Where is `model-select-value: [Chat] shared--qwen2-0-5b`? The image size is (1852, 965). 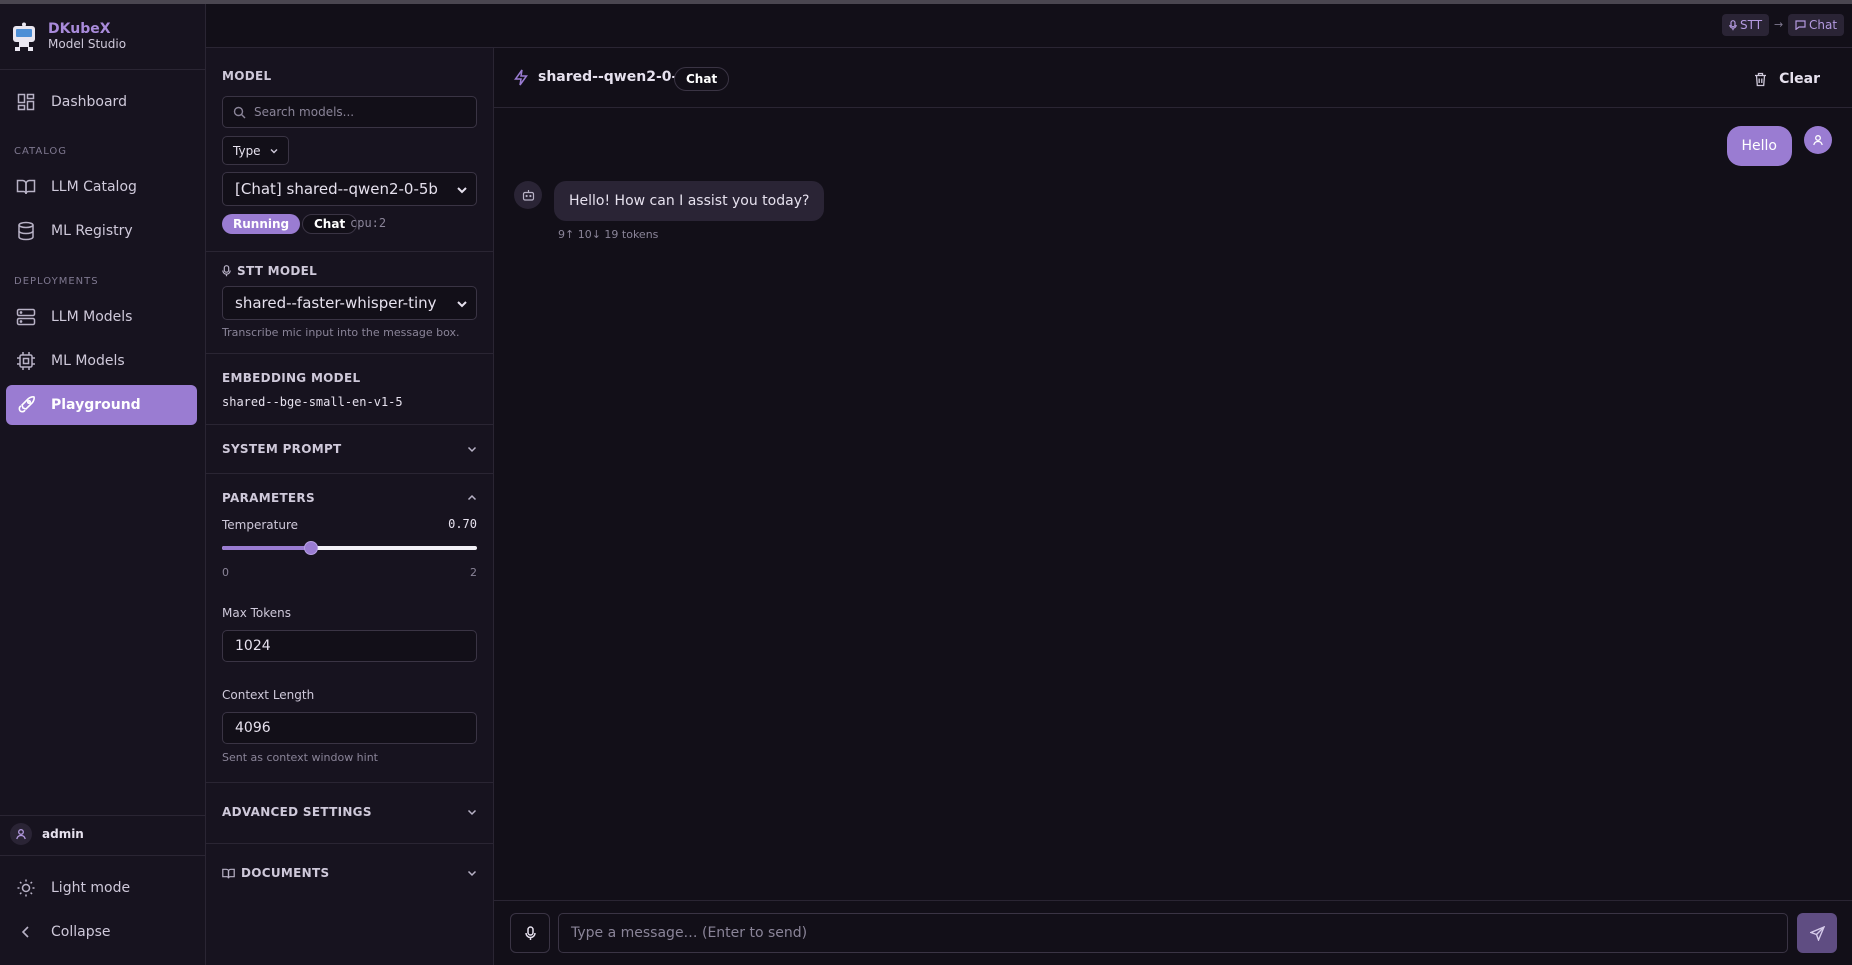 model-select-value: [Chat] shared--qwen2-0-5b is located at coordinates (336, 189).